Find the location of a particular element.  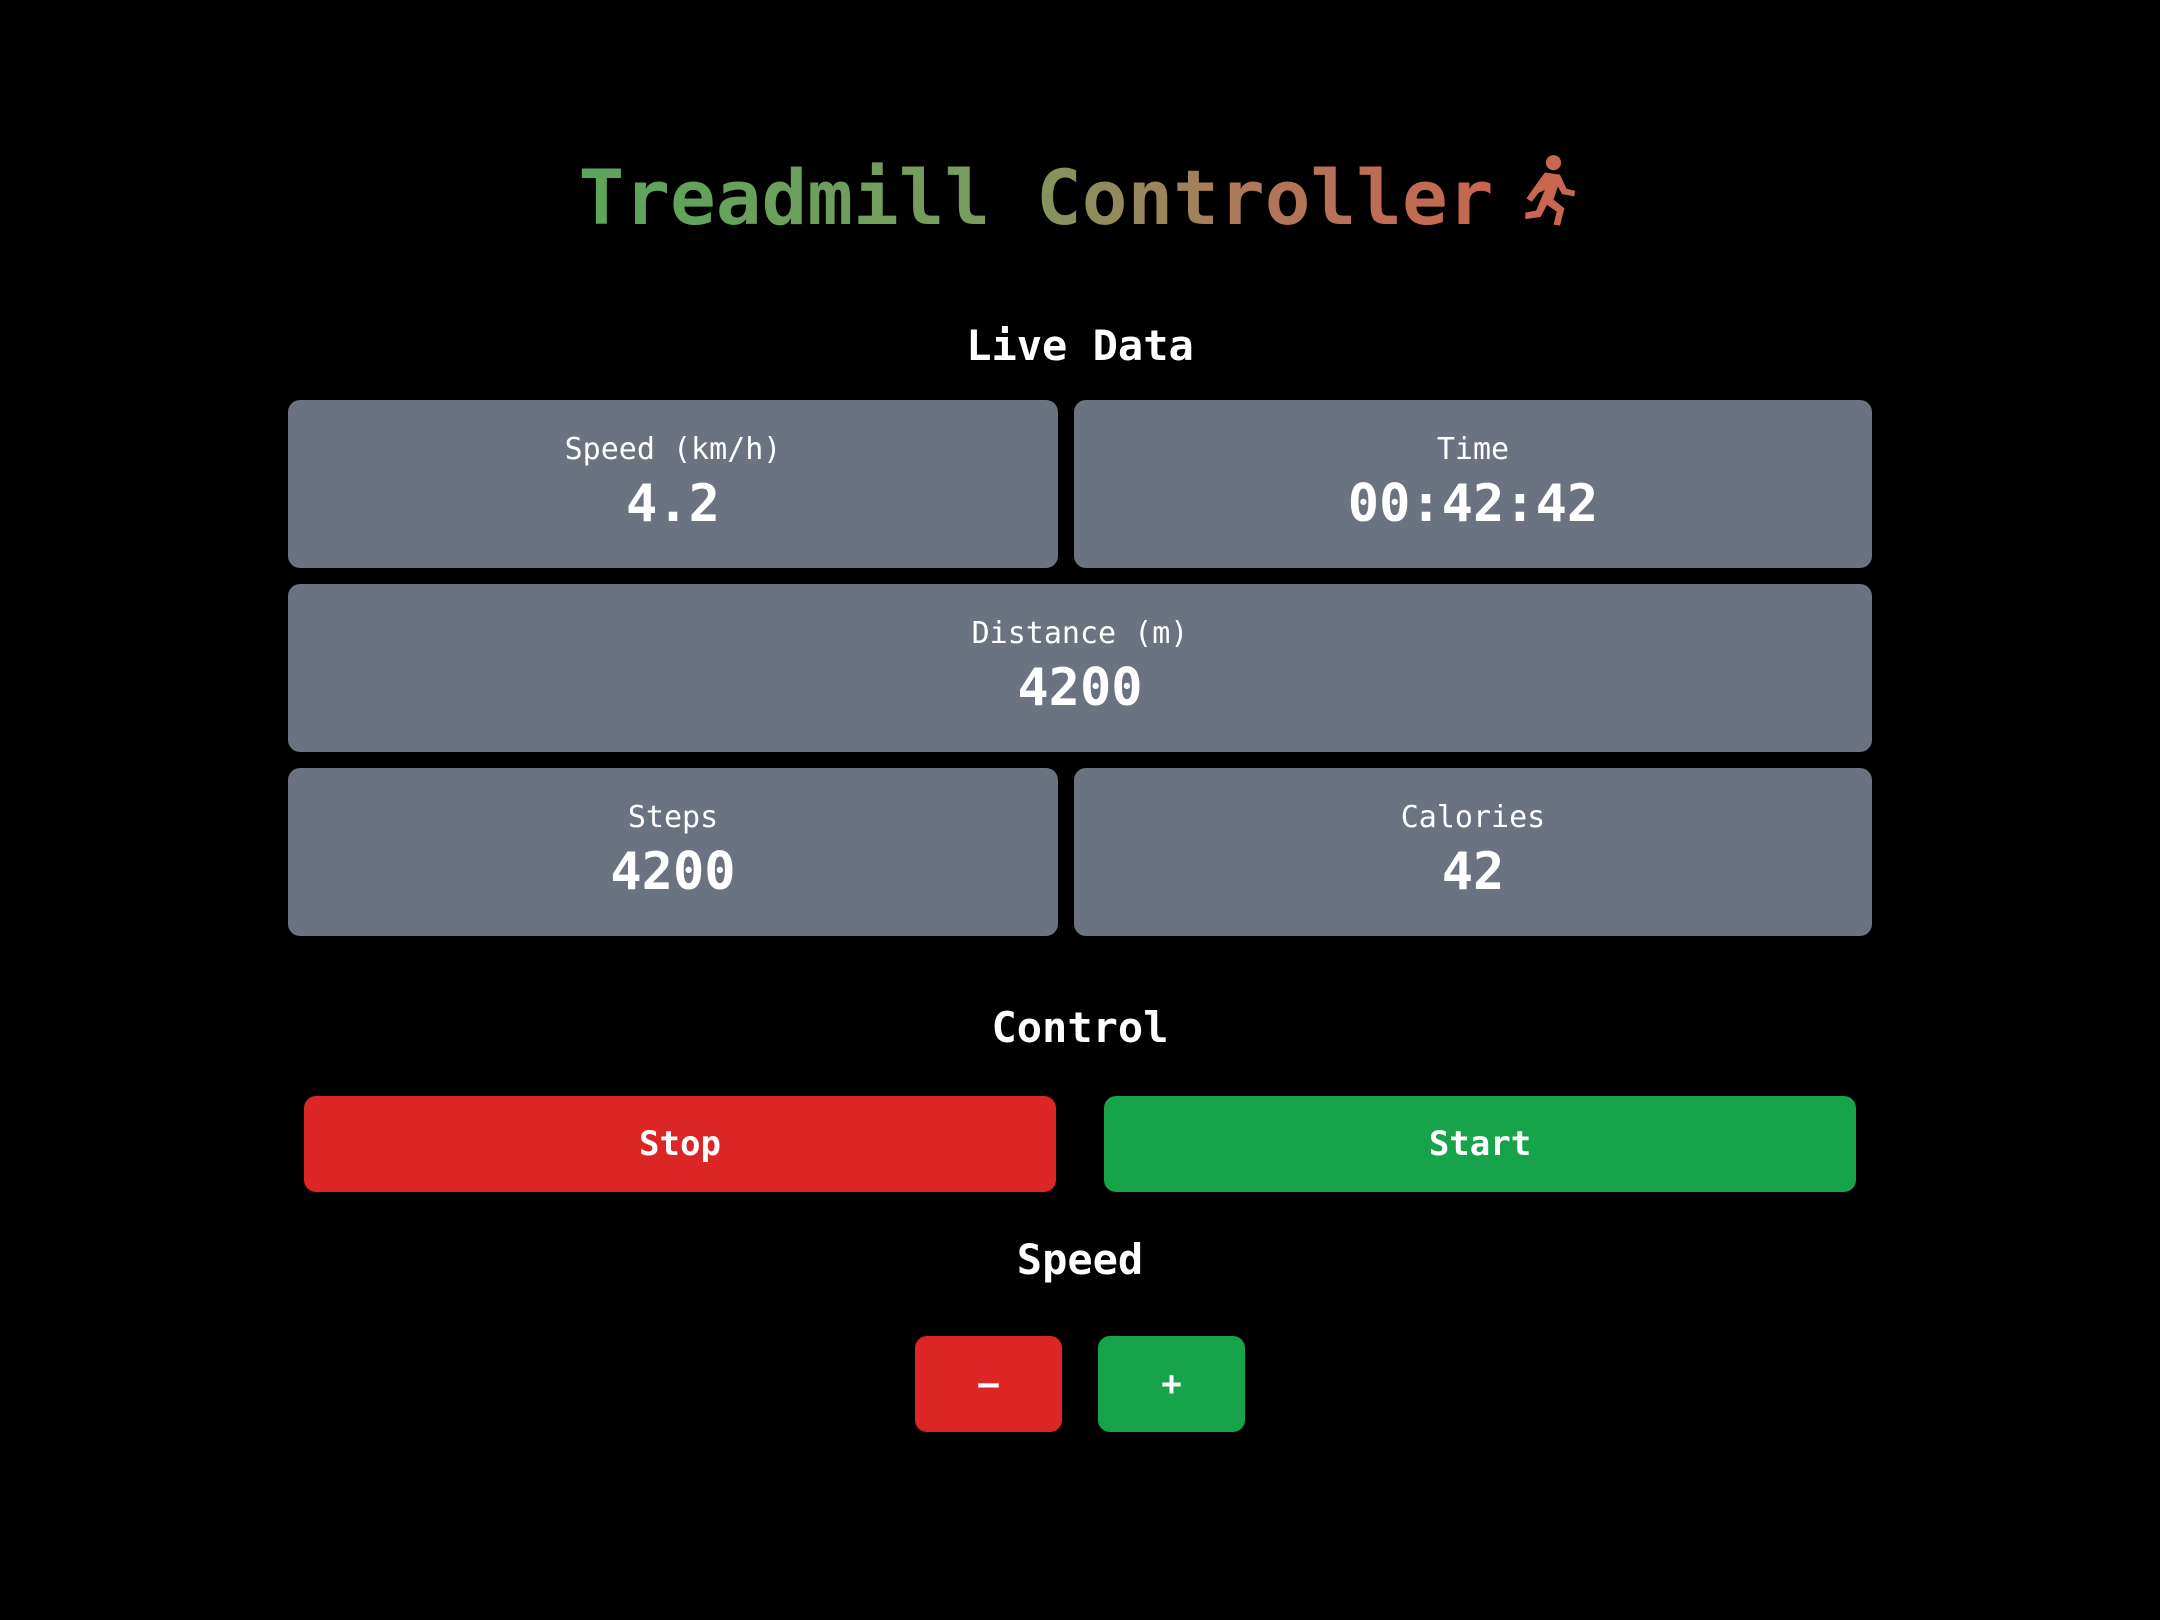

start-button: Start is located at coordinates (1480, 1144).